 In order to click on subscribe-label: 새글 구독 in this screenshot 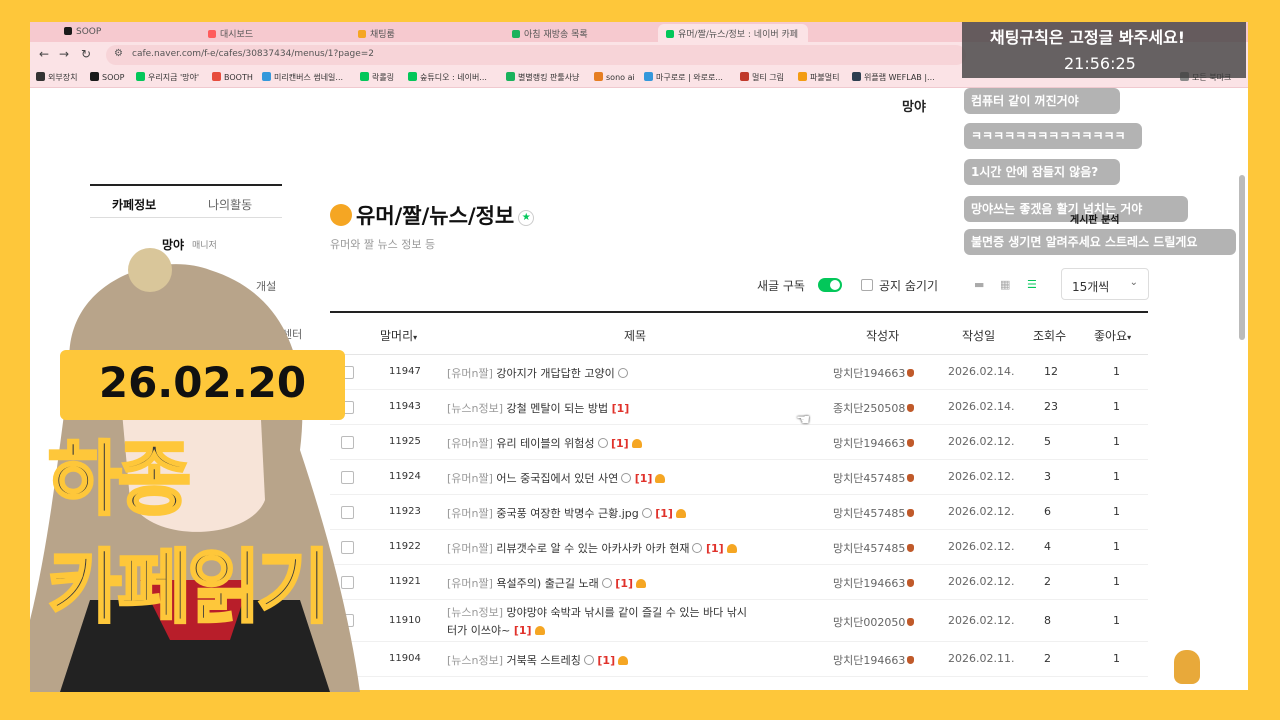, I will do `click(781, 286)`.